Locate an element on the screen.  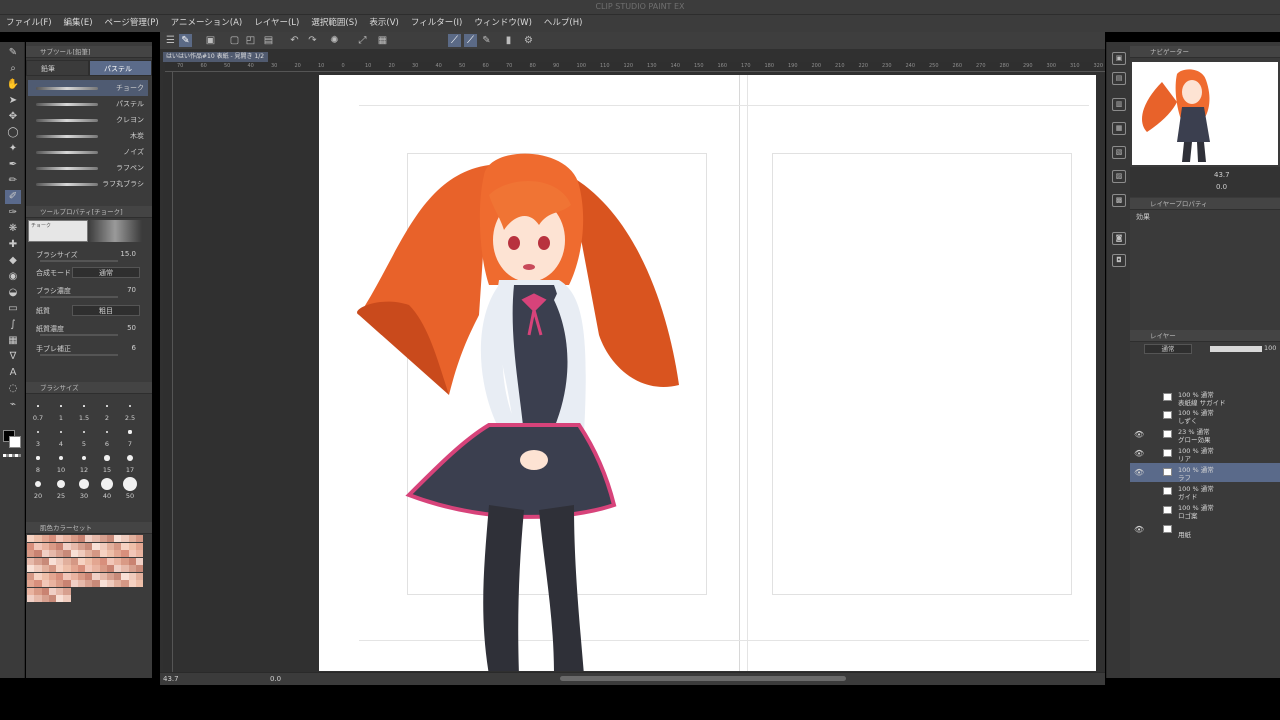
settings-icon: ⚙ is located at coordinates (528, 40).